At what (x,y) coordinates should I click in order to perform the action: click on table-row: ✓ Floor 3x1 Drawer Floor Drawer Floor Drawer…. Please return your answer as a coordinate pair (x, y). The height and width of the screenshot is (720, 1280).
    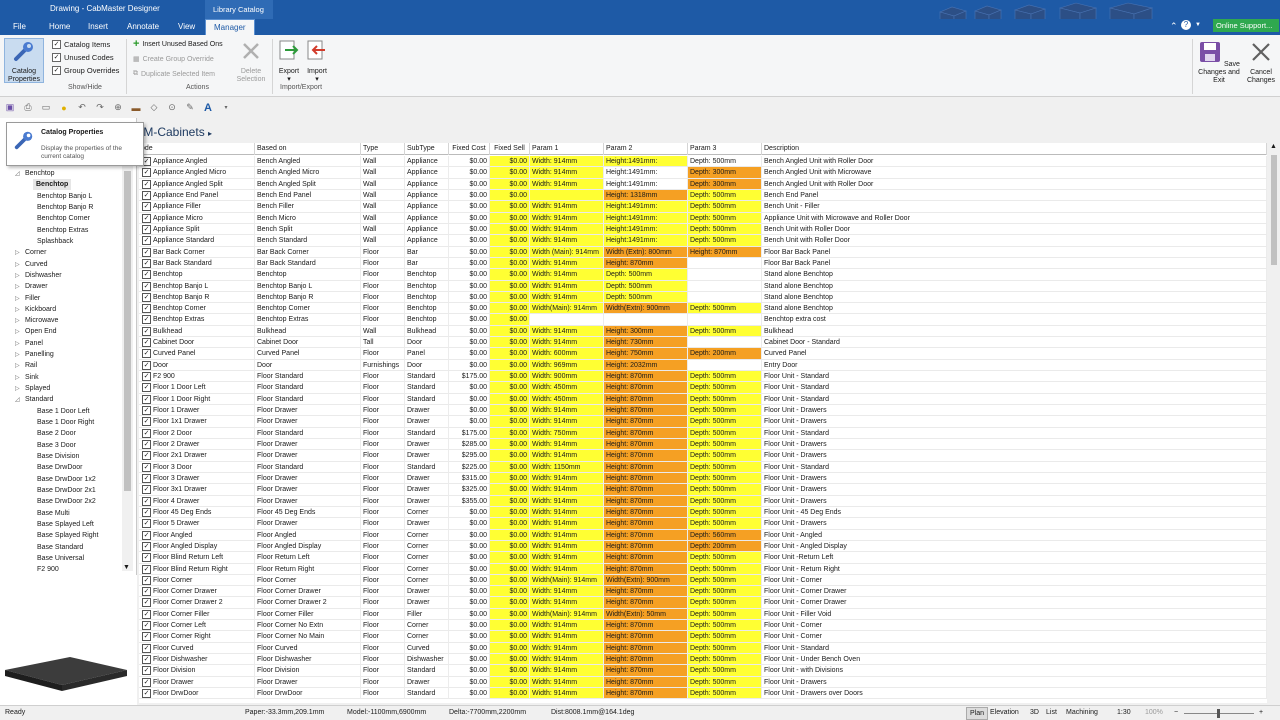
    Looking at the image, I should click on (703, 490).